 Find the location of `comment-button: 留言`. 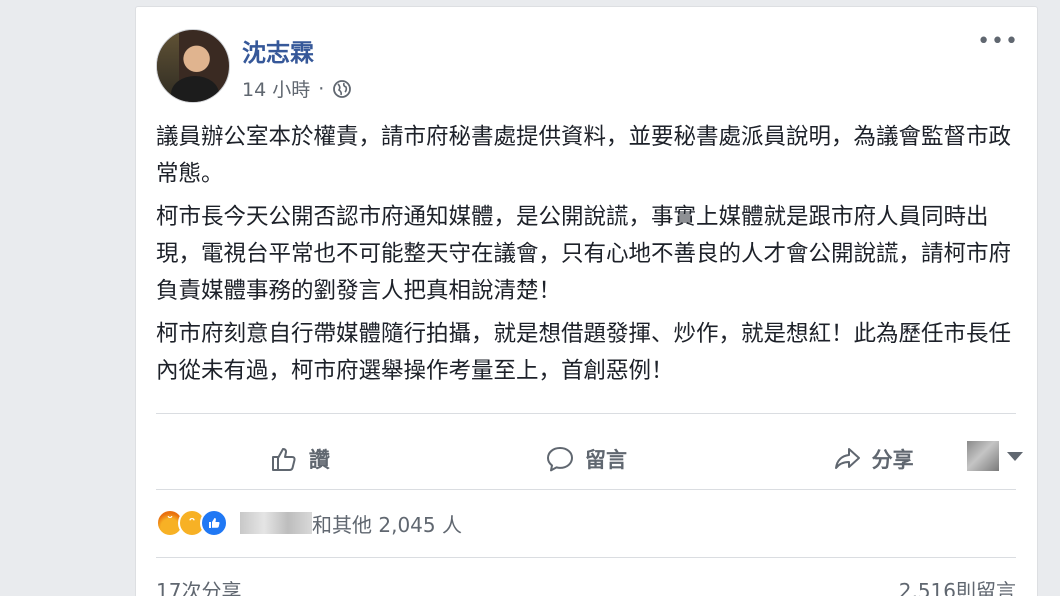

comment-button: 留言 is located at coordinates (586, 459).